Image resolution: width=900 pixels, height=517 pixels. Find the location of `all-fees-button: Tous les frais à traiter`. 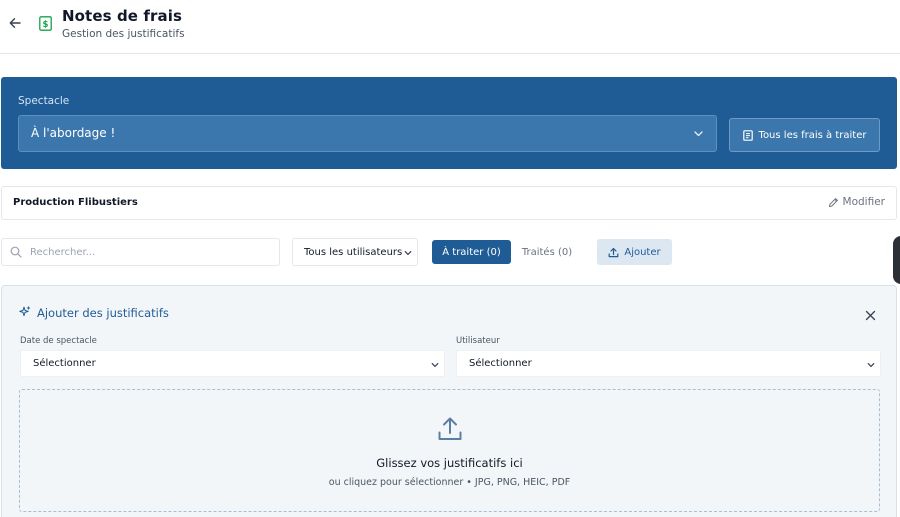

all-fees-button: Tous les frais à traiter is located at coordinates (804, 135).